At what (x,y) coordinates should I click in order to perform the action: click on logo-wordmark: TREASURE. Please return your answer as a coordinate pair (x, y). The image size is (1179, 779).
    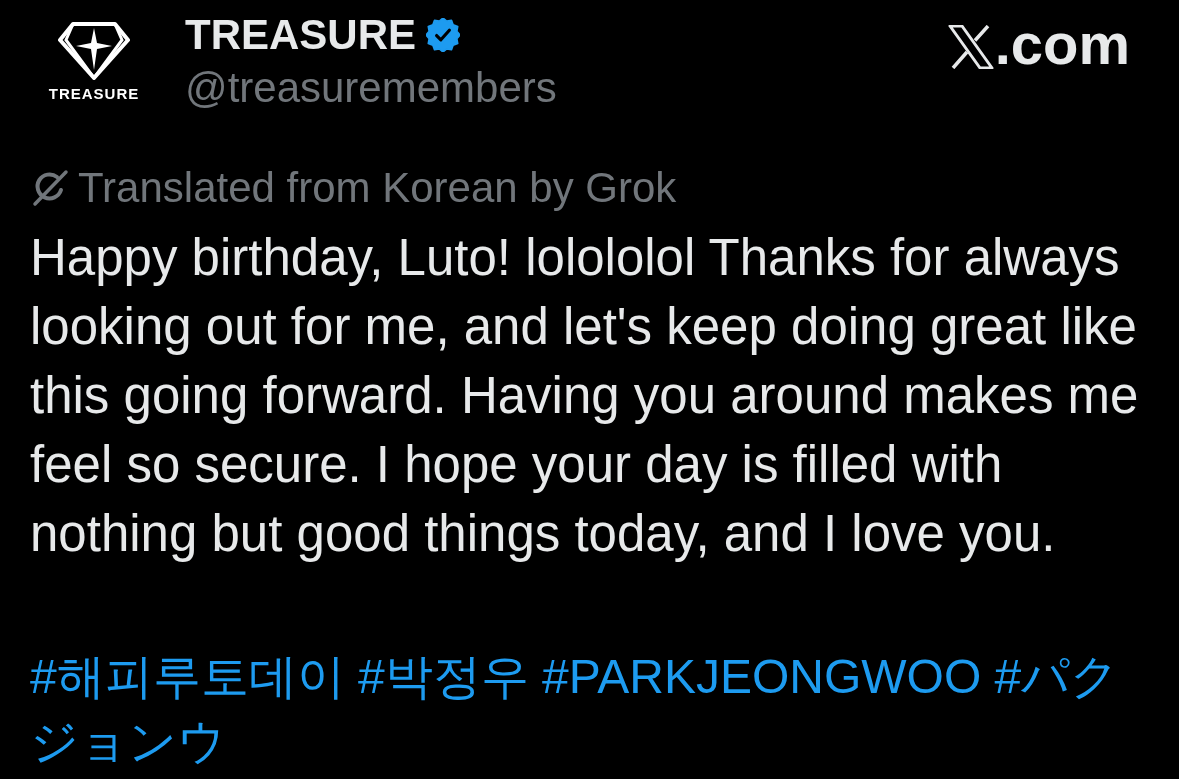
    Looking at the image, I should click on (94, 94).